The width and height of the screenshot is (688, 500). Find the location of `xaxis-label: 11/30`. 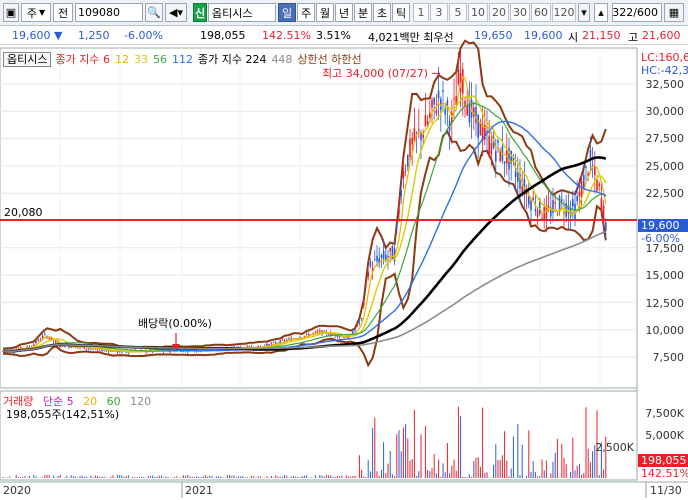

xaxis-label: 11/30 is located at coordinates (666, 490).